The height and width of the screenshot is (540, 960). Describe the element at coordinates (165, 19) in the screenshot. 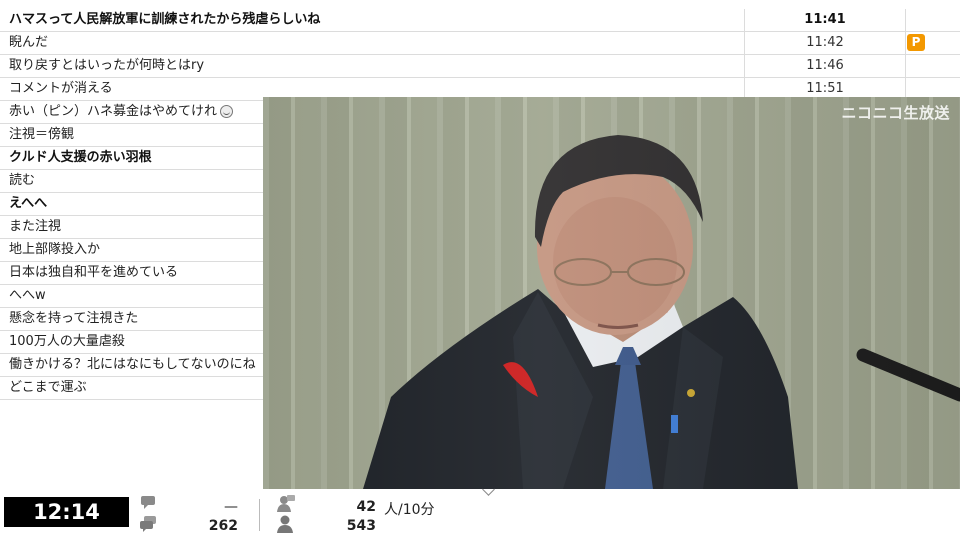

I see `comment-text: ハマスって人民解放軍に訓練されたから残虐らしいね` at that location.